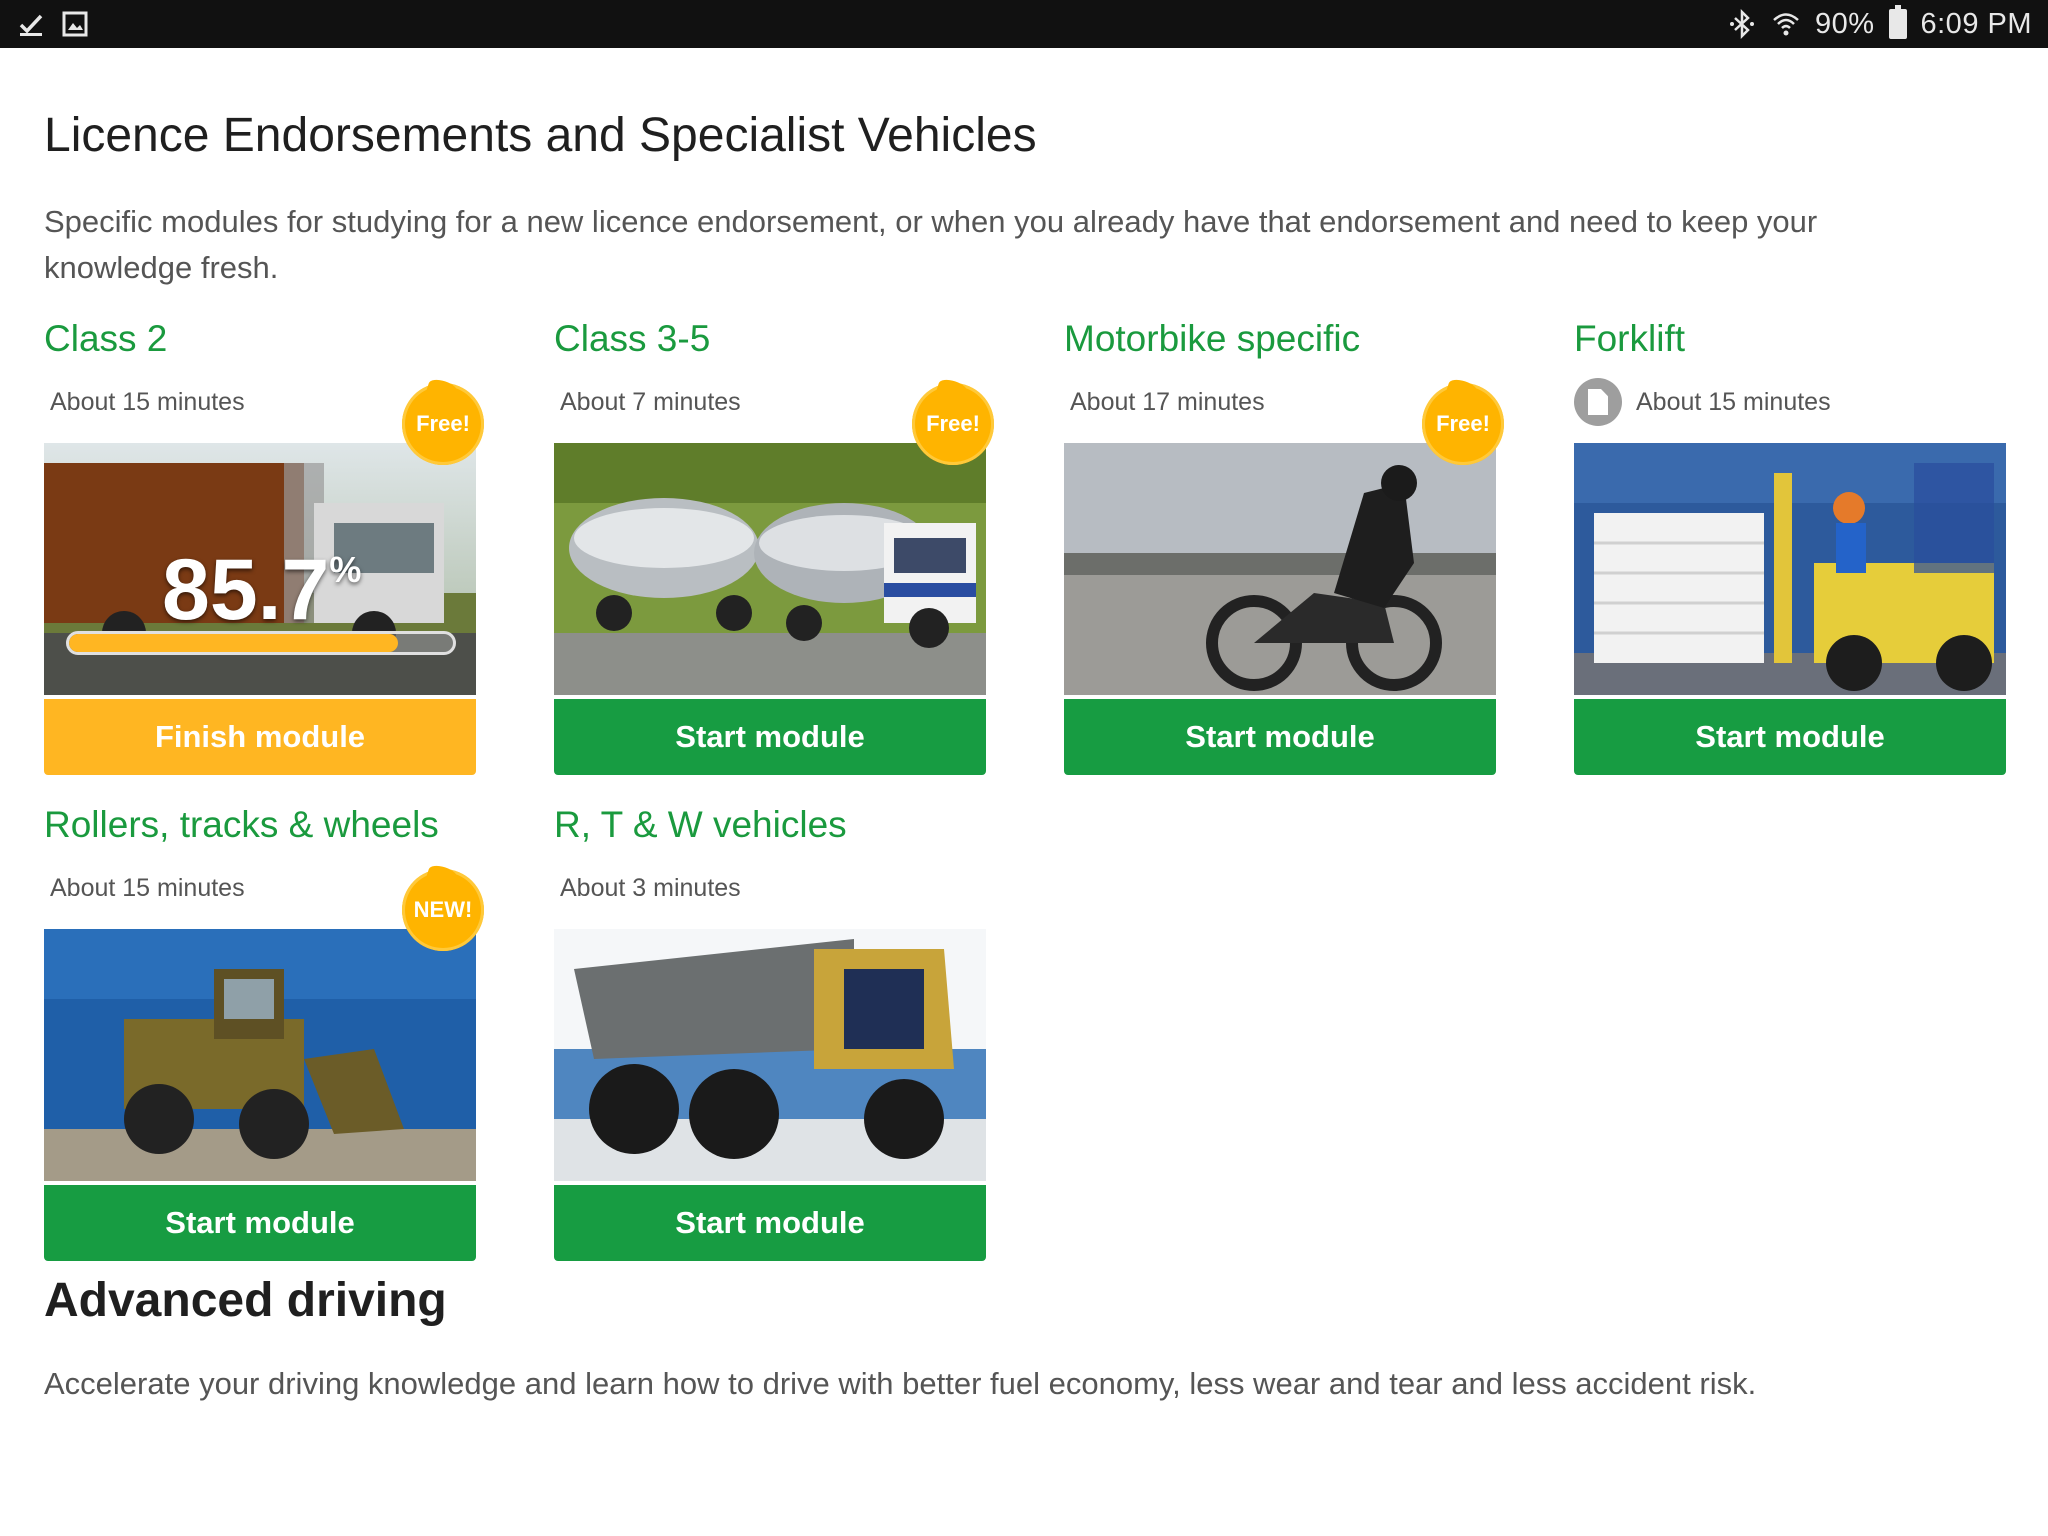 The height and width of the screenshot is (1536, 2048). Describe the element at coordinates (1598, 402) in the screenshot. I see `document-icon` at that location.